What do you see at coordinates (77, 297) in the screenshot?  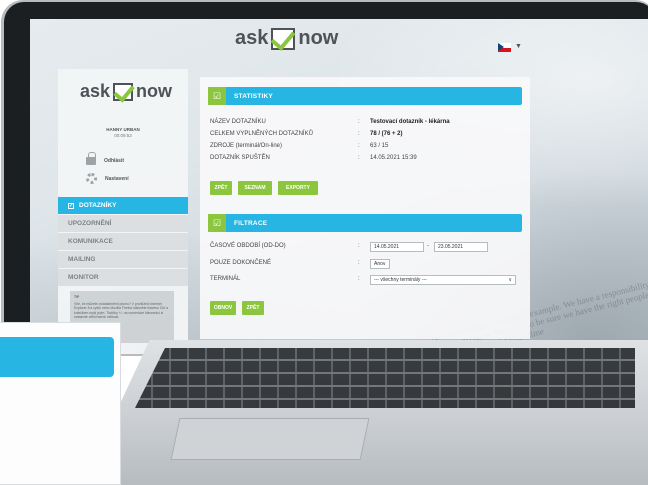 I see `tip-title: TIP` at bounding box center [77, 297].